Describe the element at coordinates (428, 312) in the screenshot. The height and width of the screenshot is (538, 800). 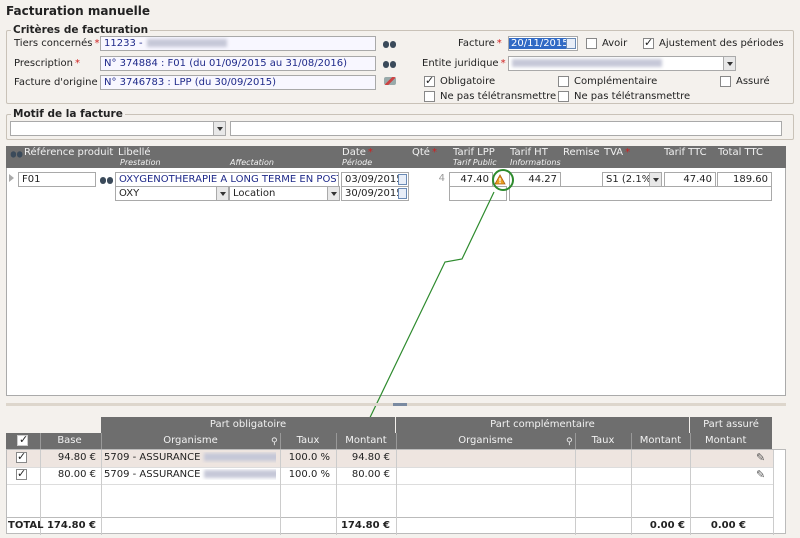
I see `annotation-line` at that location.